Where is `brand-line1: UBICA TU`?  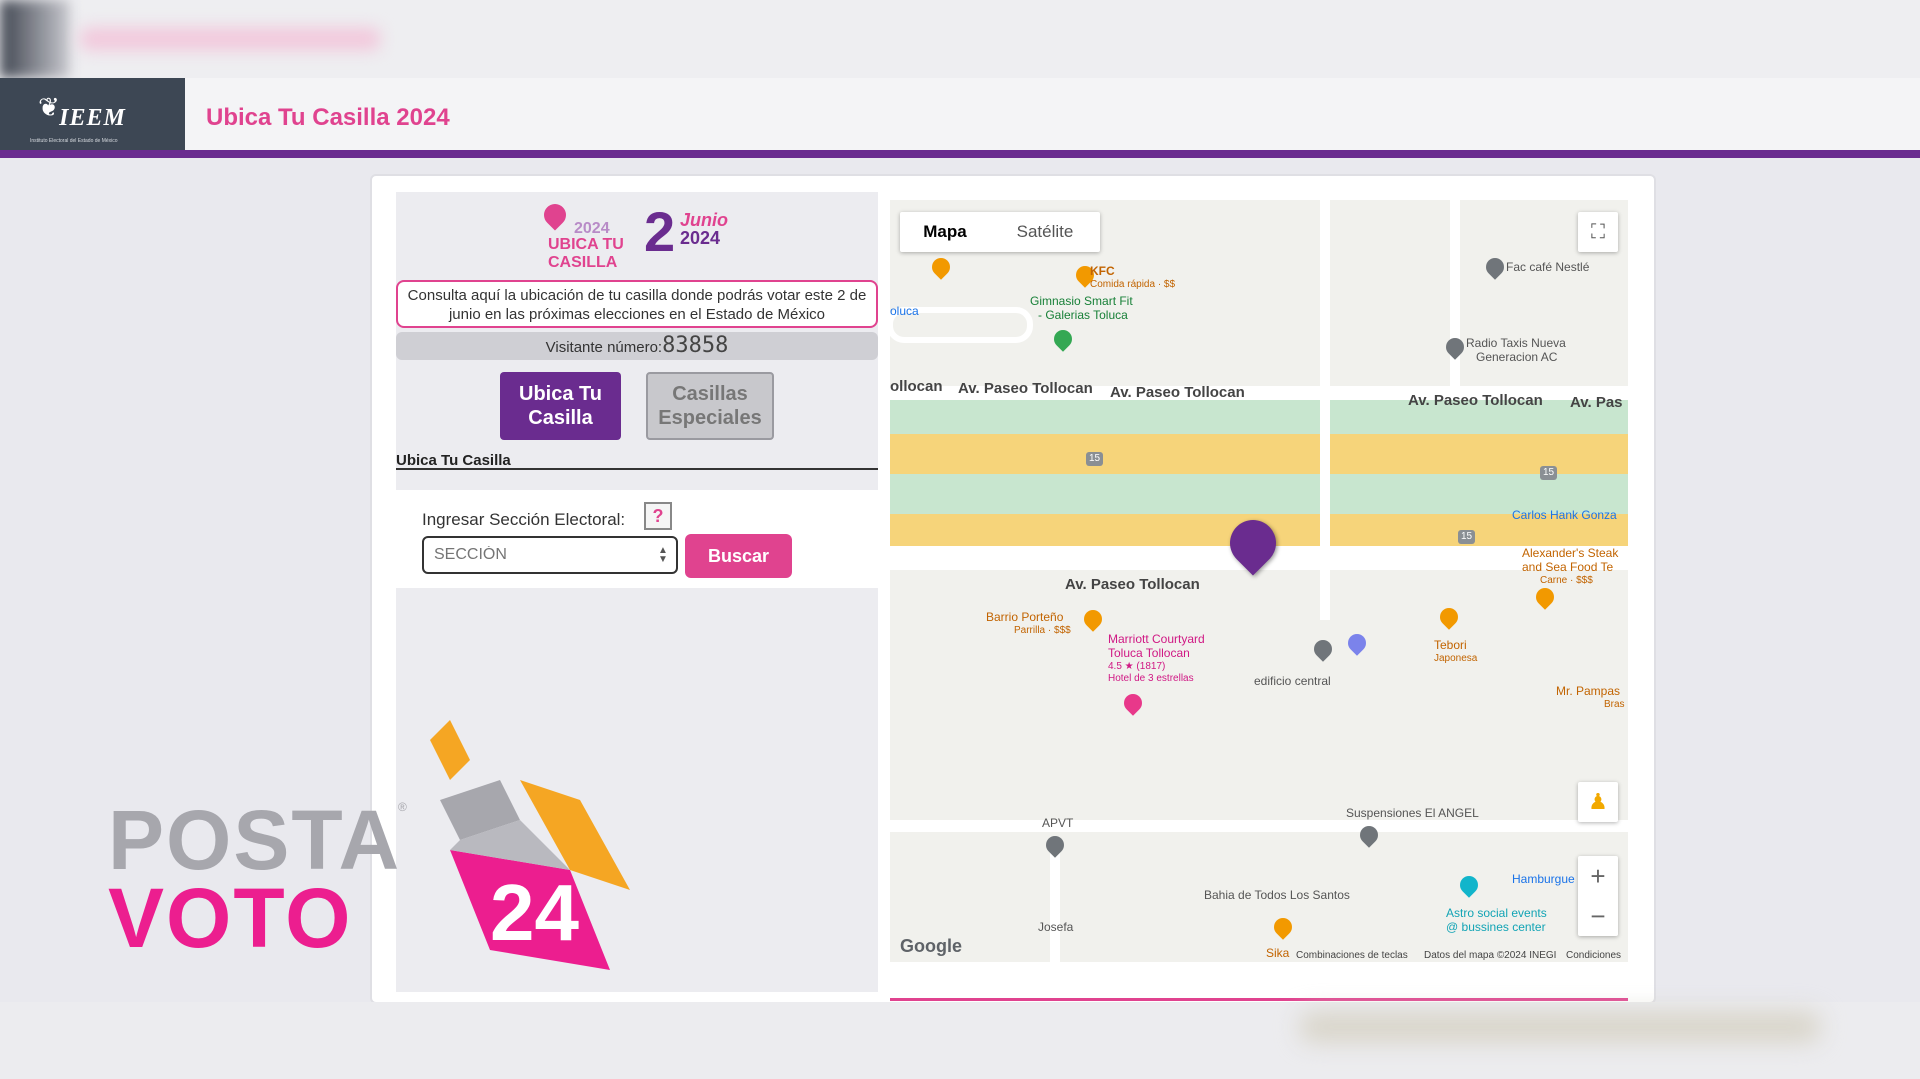
brand-line1: UBICA TU is located at coordinates (586, 244).